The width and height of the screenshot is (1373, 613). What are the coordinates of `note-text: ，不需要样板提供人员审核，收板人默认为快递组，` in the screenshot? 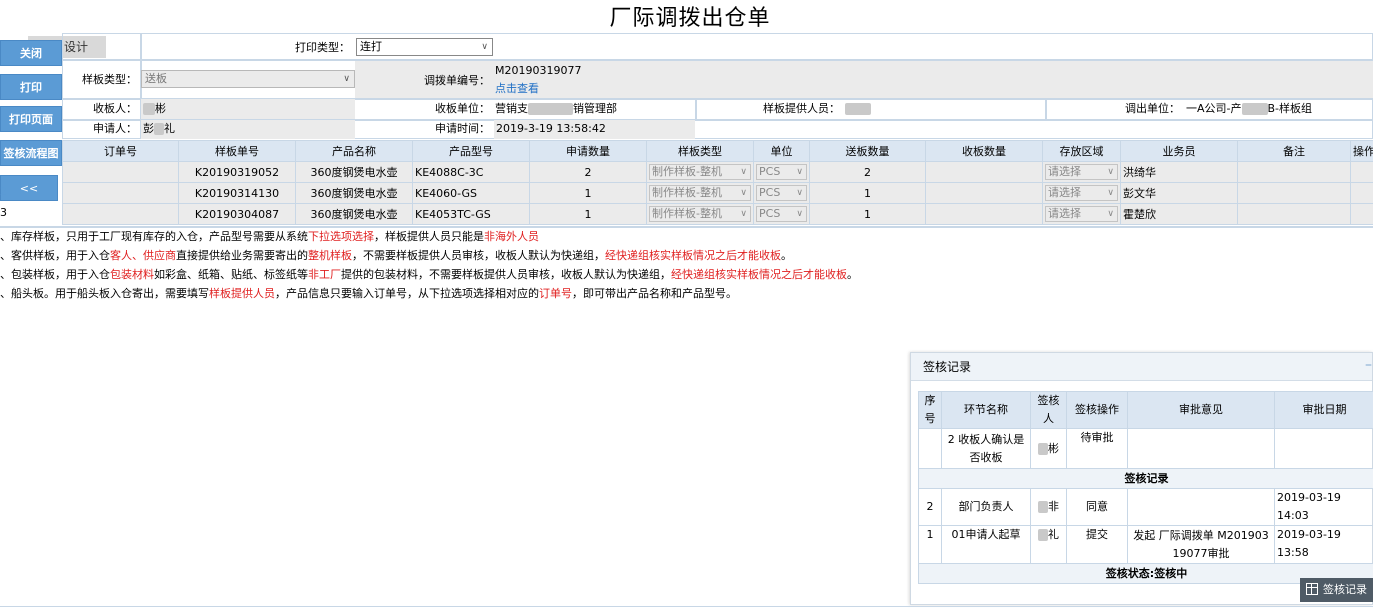 It's located at (478, 255).